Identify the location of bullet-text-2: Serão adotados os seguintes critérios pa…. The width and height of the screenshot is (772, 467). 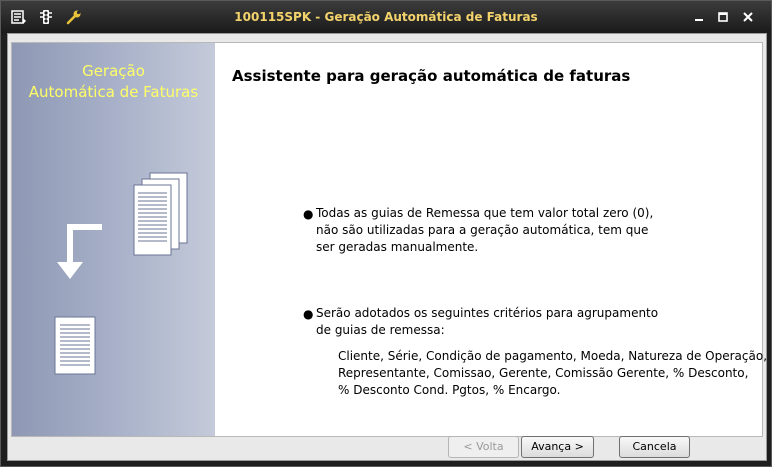
(487, 321).